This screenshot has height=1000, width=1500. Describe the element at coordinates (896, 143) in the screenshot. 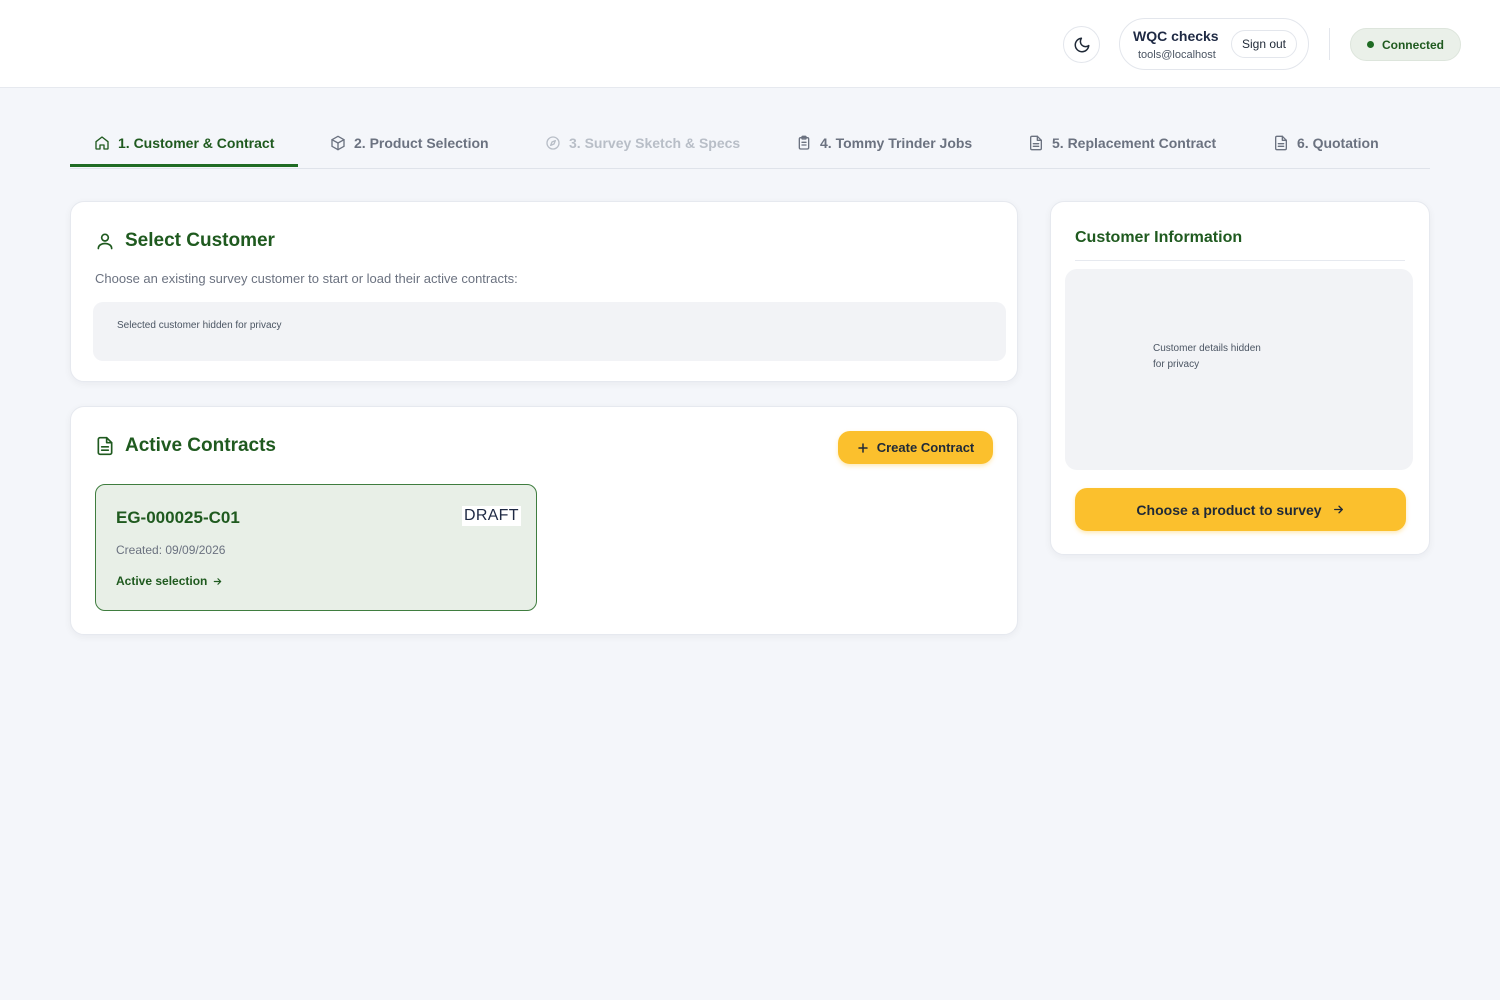

I see `tab-label: 4. Tommy Trinder Jobs` at that location.